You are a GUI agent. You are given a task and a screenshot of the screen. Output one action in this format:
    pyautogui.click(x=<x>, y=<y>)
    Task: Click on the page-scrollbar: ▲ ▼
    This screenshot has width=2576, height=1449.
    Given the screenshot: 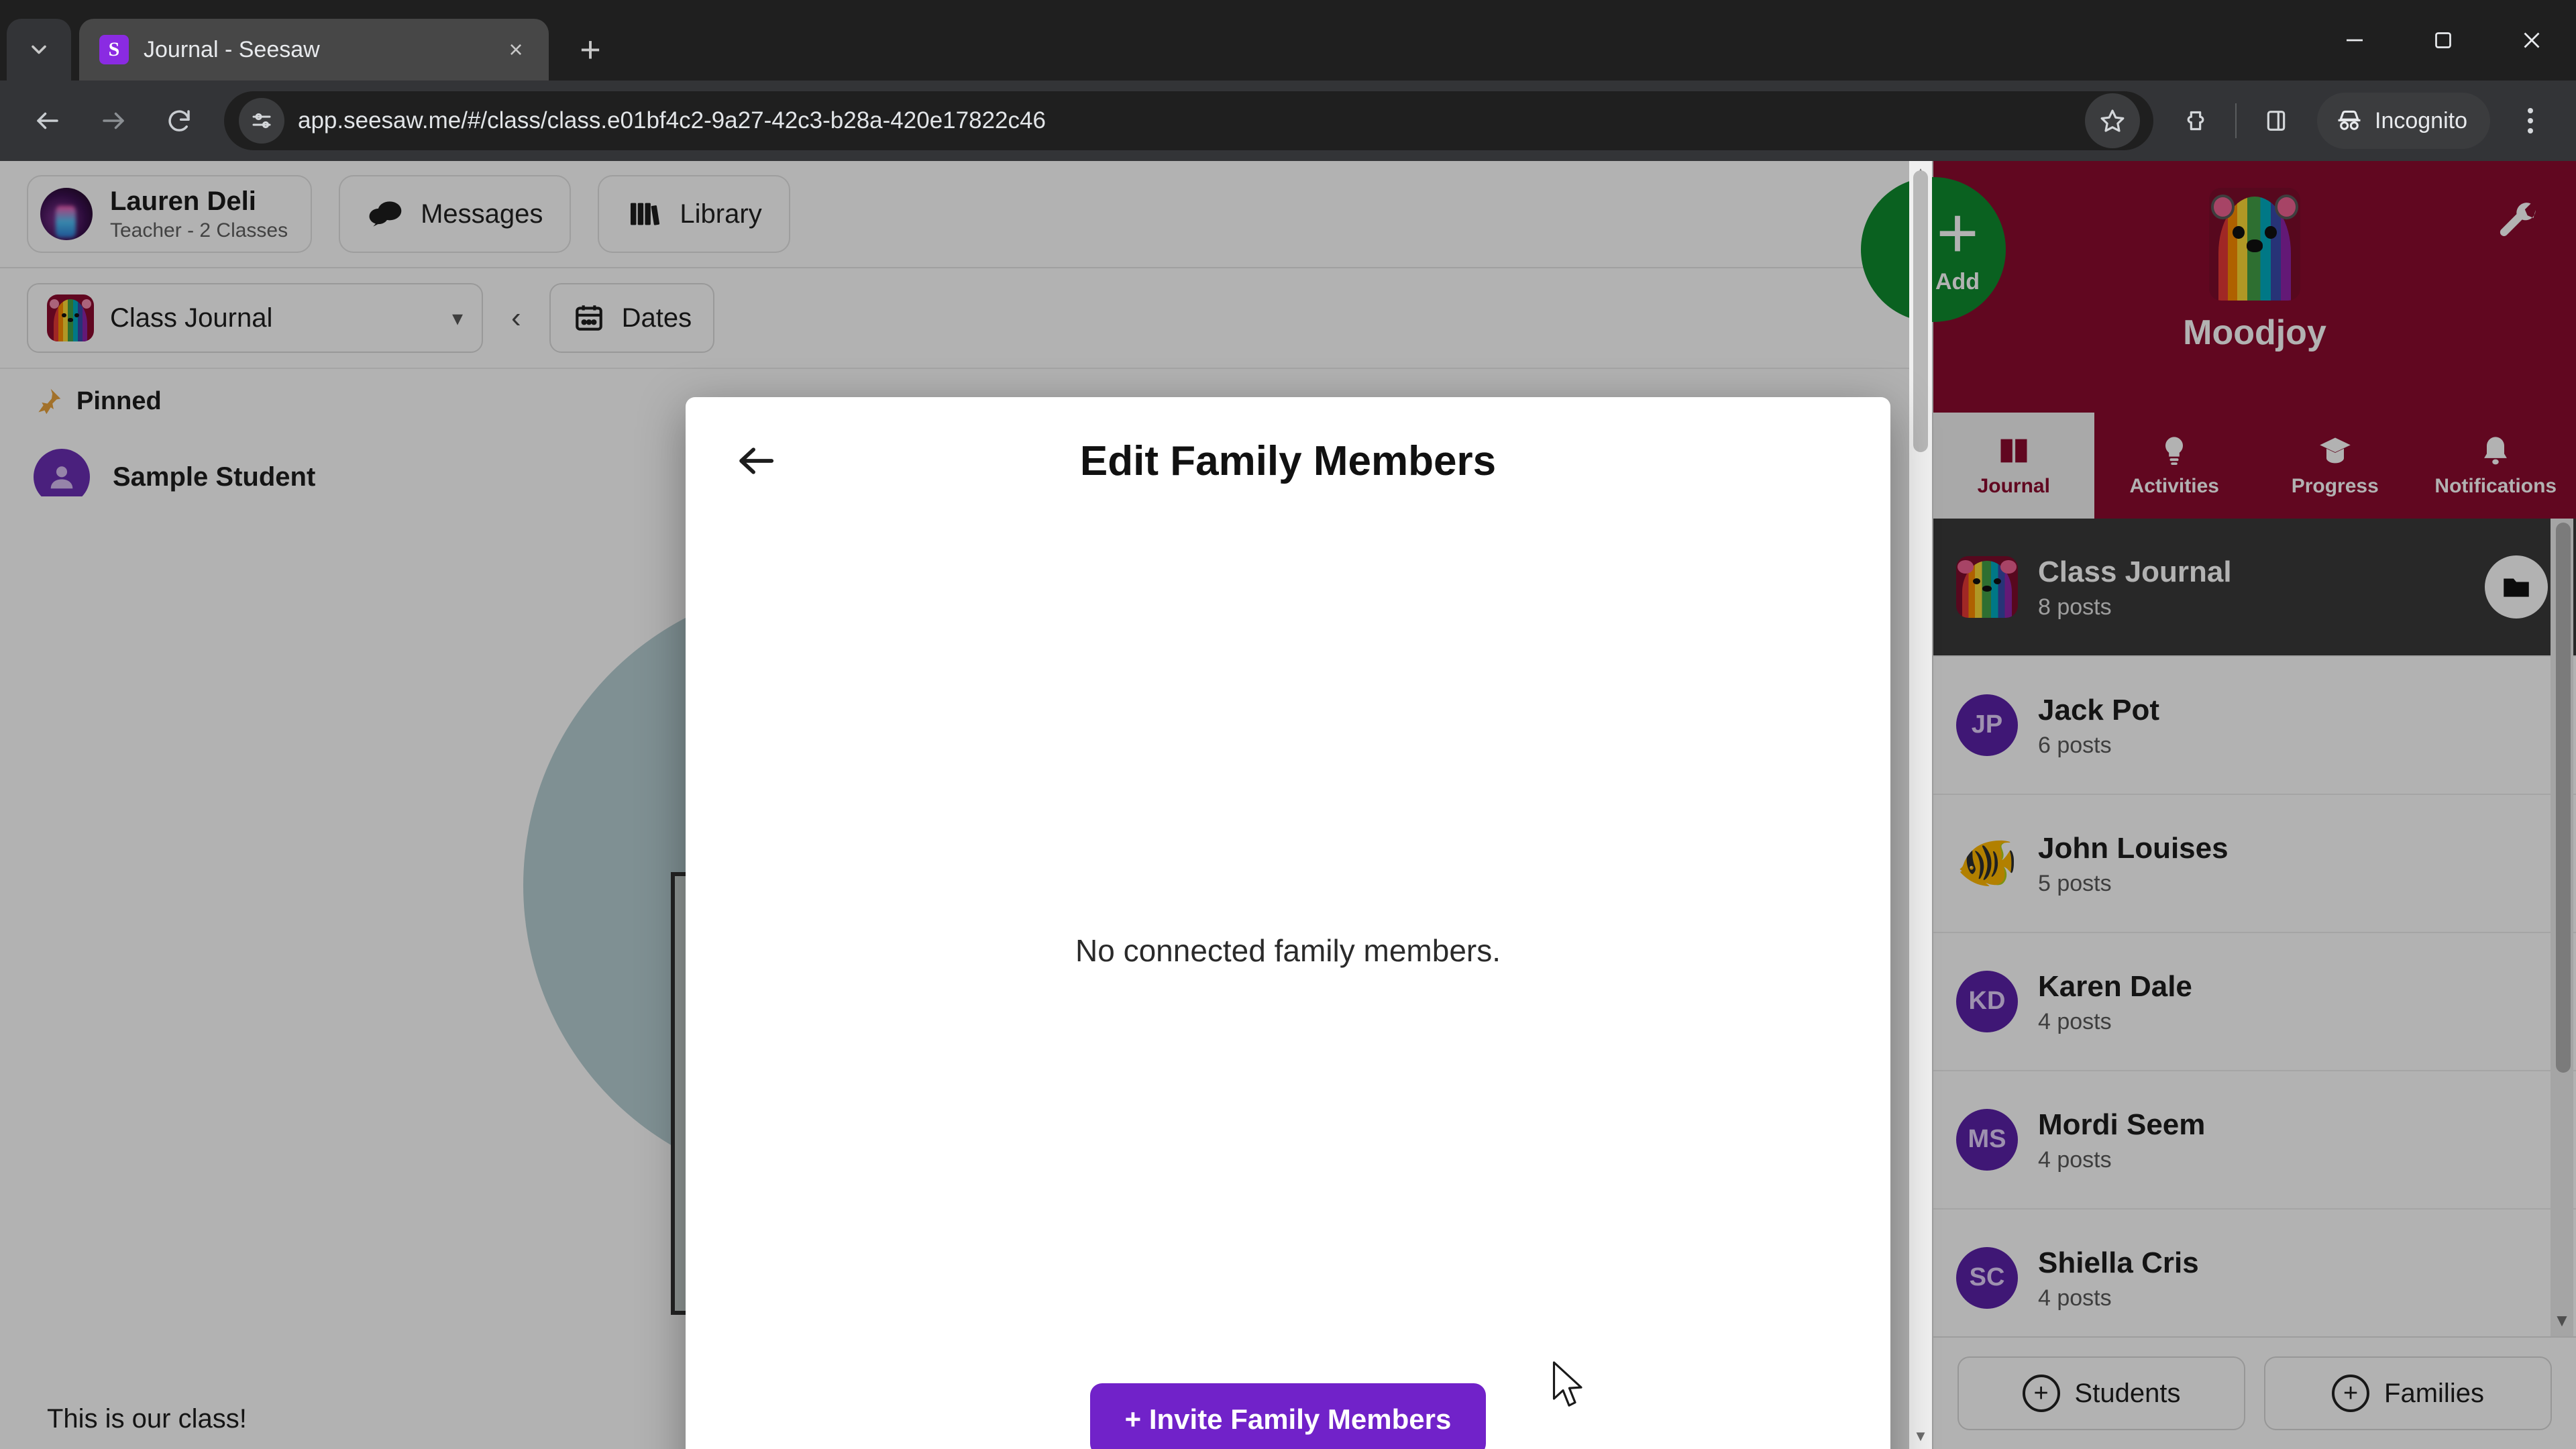 What is the action you would take?
    pyautogui.click(x=1920, y=805)
    